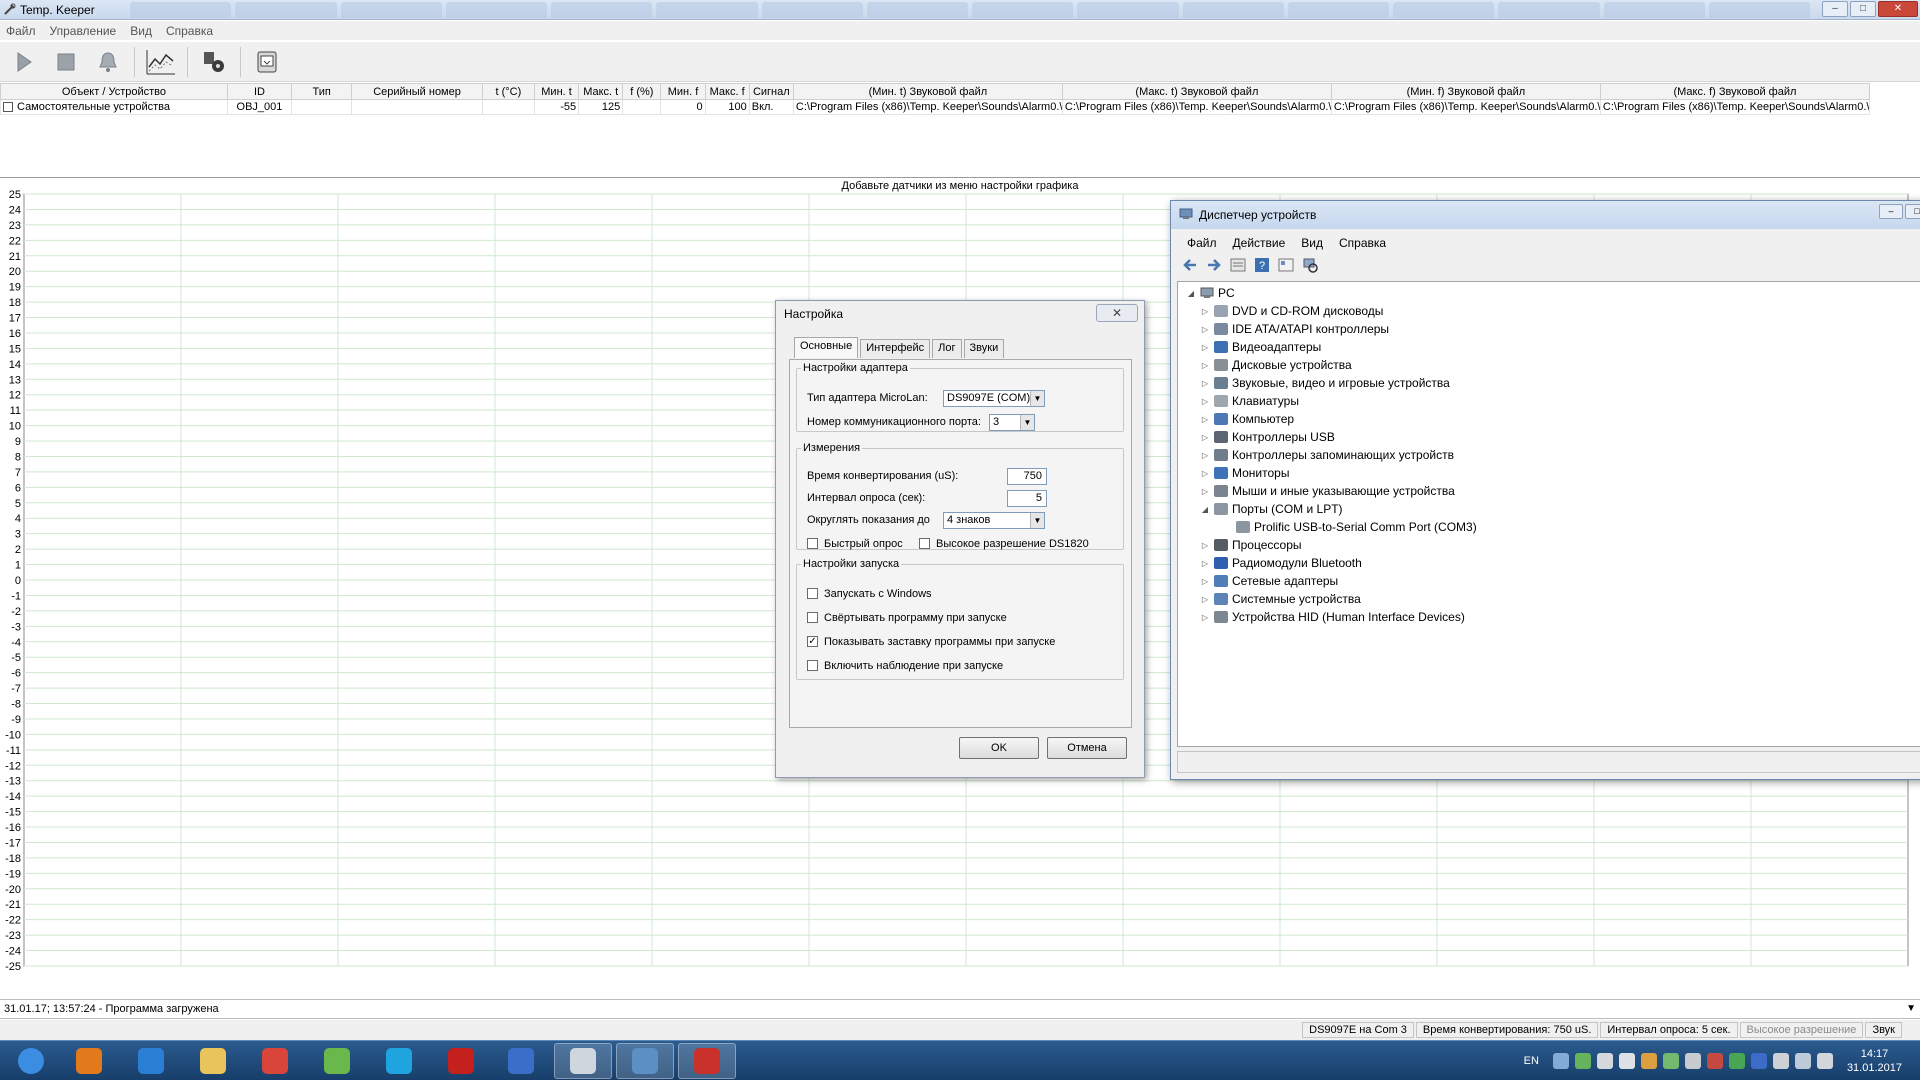 This screenshot has height=1080, width=1920. I want to click on dm-menu-file: Файл, so click(1202, 243).